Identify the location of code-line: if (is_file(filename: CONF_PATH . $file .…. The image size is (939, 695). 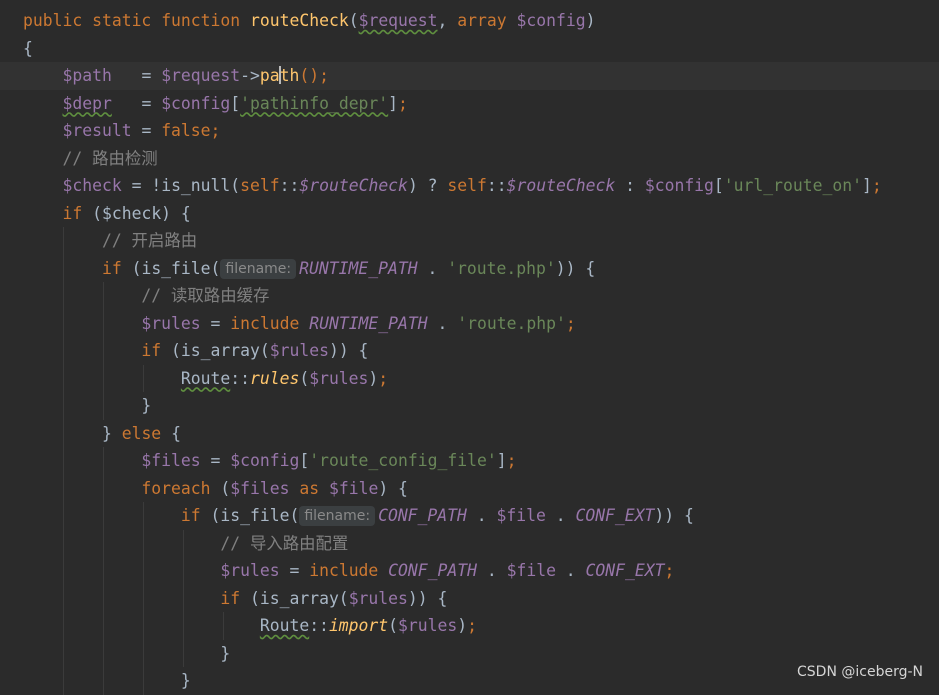
(469, 516).